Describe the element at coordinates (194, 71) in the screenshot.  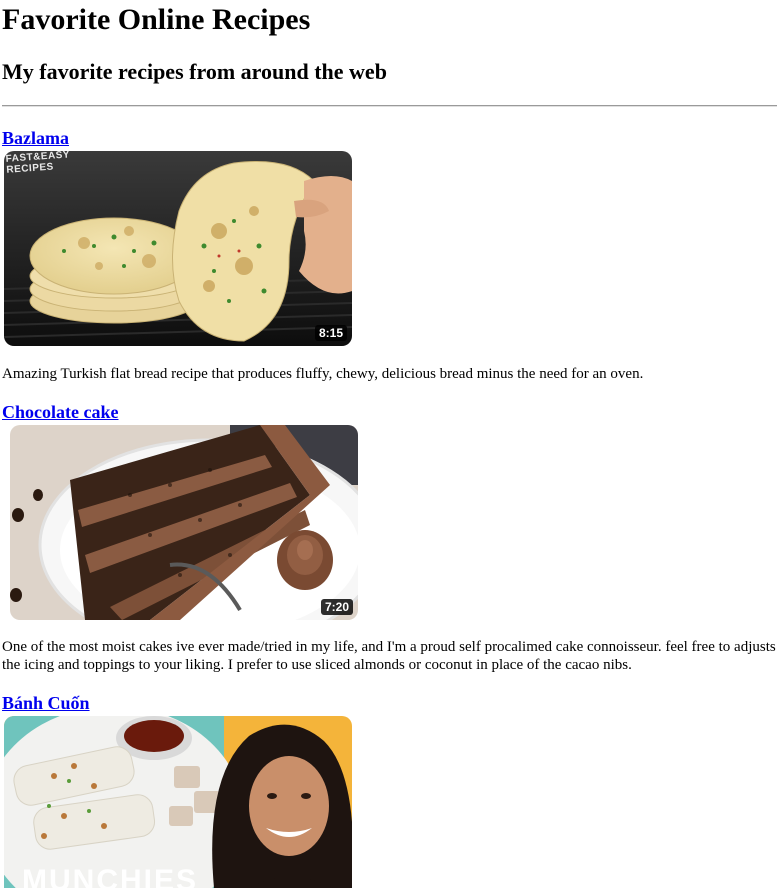
I see `page-subtitle: My favorite recipes from around the web` at that location.